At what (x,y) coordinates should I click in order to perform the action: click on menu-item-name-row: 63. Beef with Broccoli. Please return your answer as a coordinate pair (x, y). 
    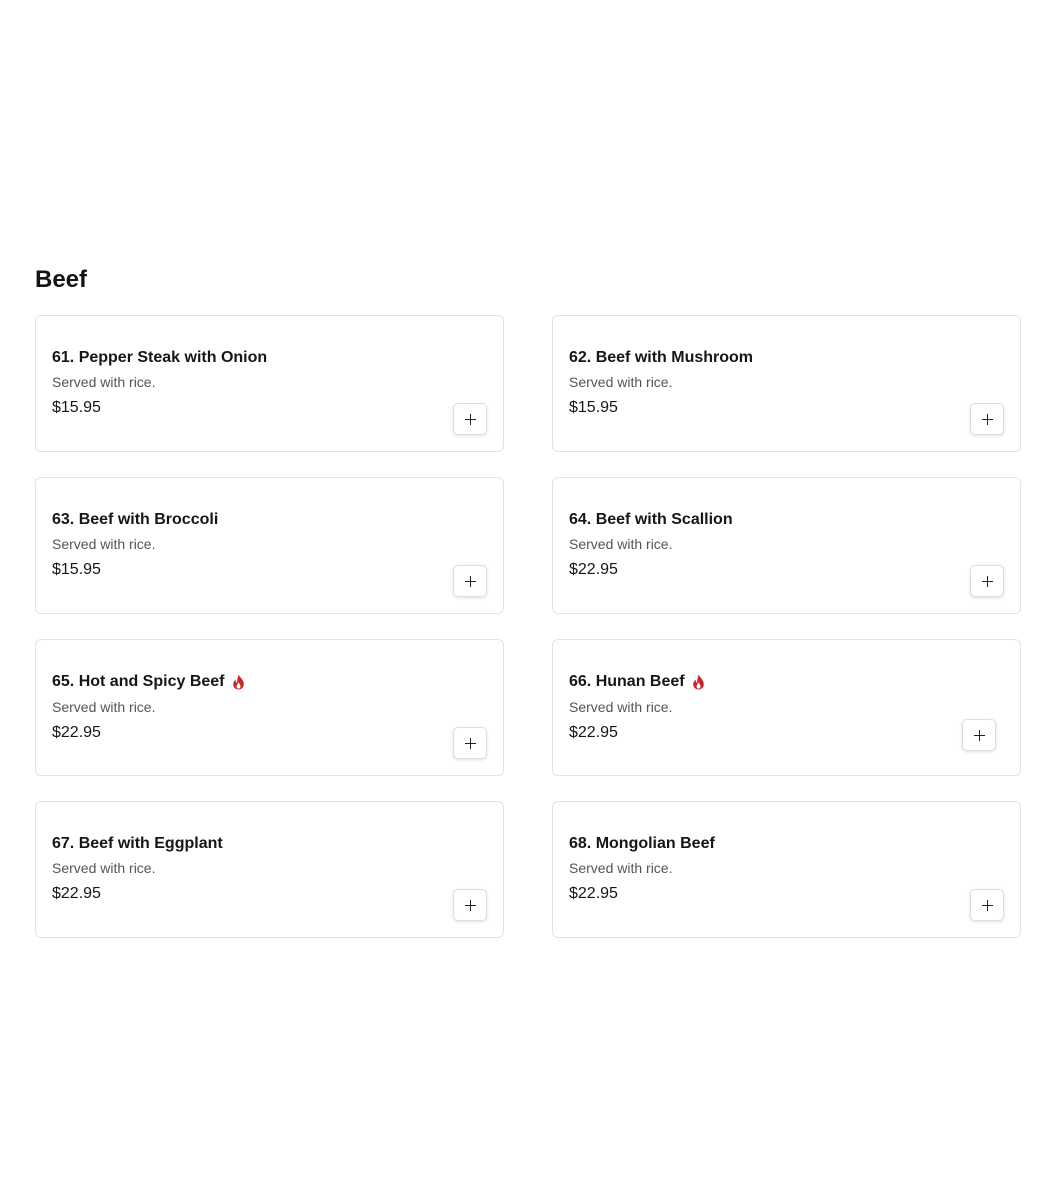
    Looking at the image, I should click on (247, 520).